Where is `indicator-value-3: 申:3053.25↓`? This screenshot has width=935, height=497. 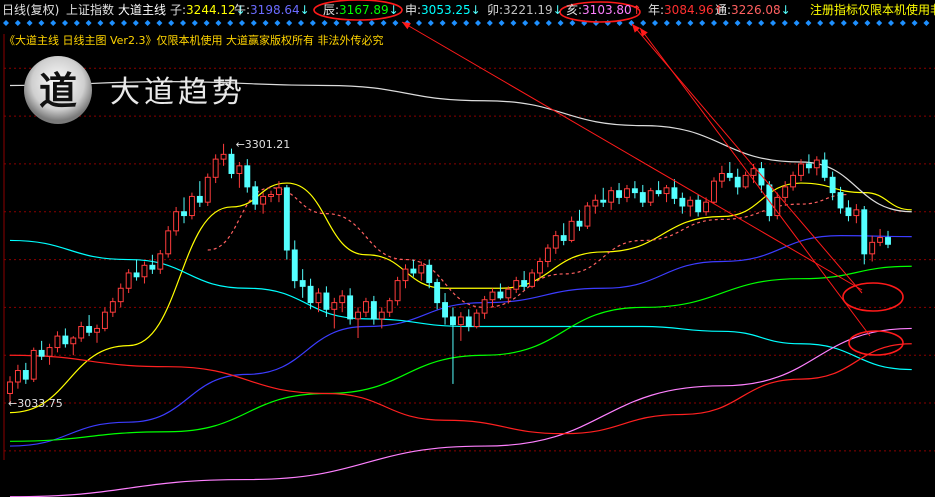
indicator-value-3: 申:3053.25↓ is located at coordinates (443, 10).